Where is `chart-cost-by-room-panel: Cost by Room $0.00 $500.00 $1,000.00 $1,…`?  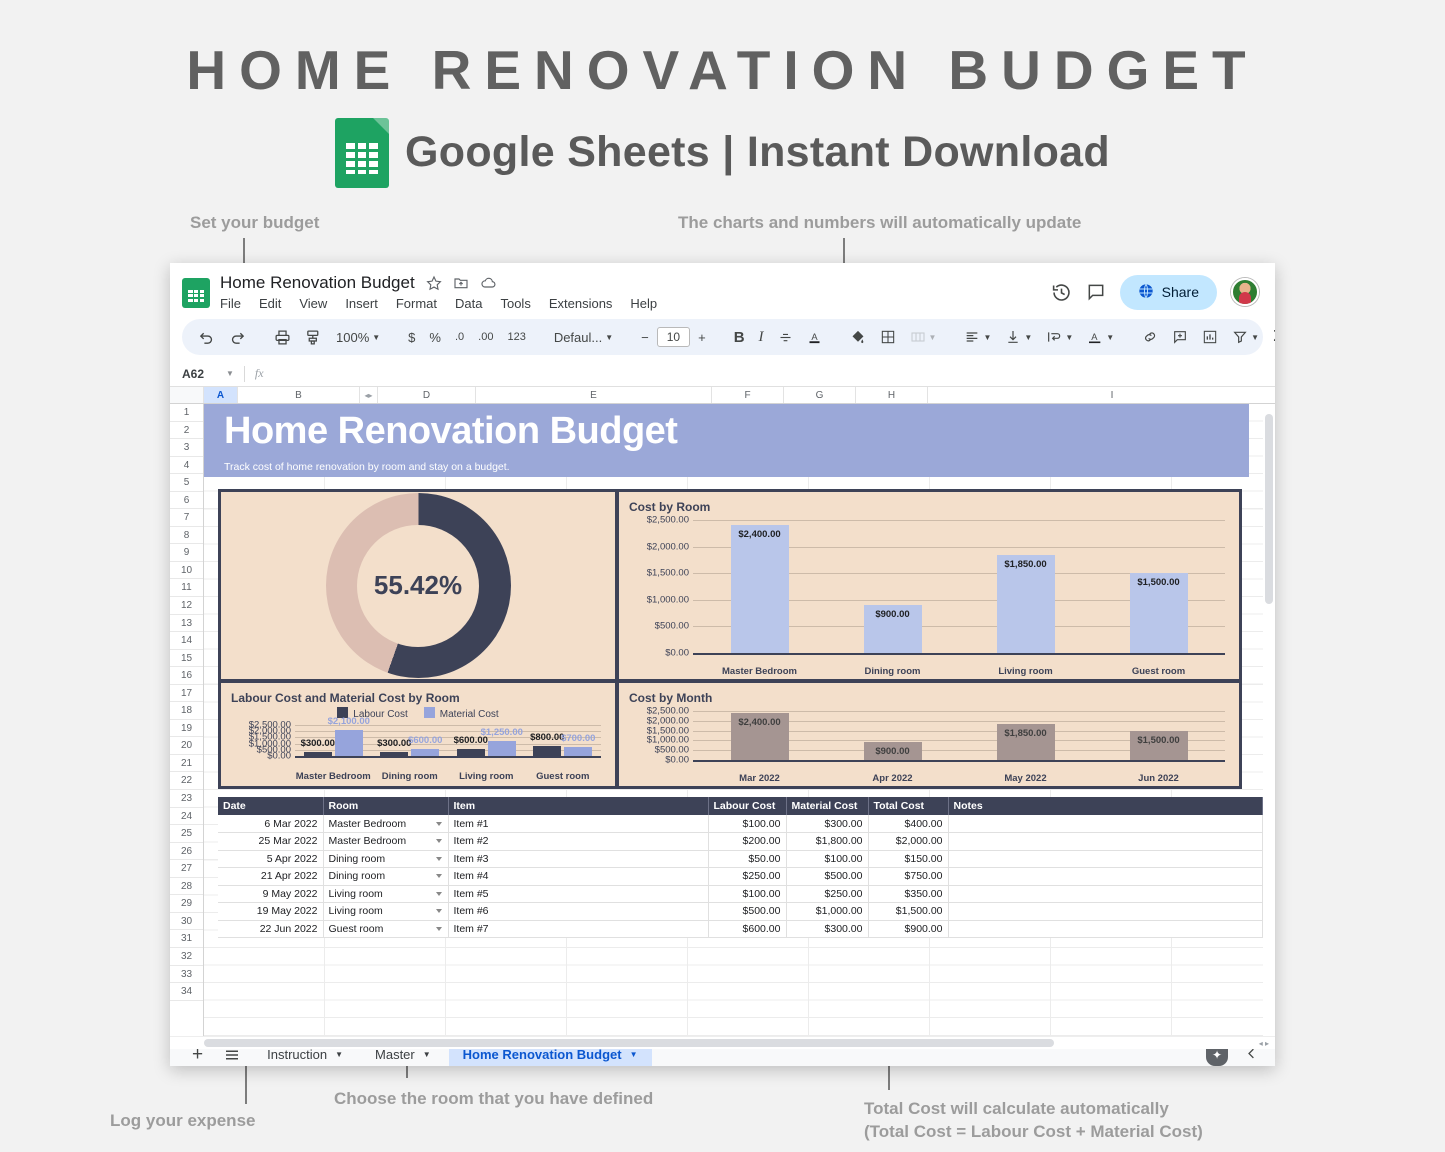
chart-cost-by-room-panel: Cost by Room $0.00 $500.00 $1,000.00 $1,… is located at coordinates (929, 585).